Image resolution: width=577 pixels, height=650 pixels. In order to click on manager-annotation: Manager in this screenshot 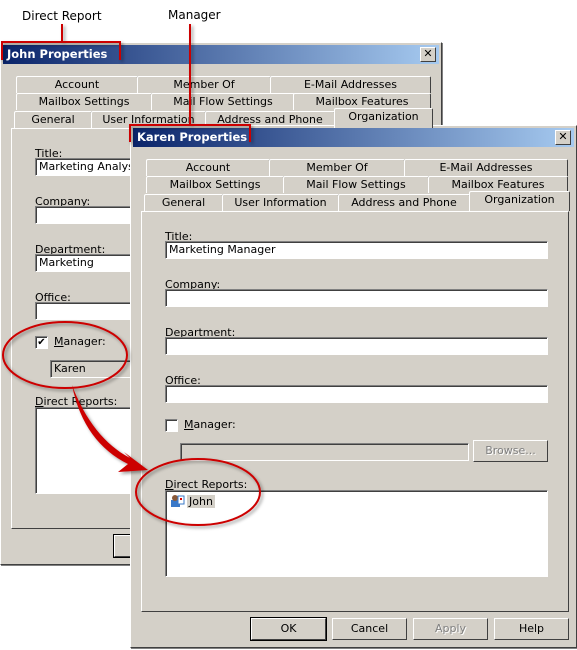, I will do `click(194, 15)`.